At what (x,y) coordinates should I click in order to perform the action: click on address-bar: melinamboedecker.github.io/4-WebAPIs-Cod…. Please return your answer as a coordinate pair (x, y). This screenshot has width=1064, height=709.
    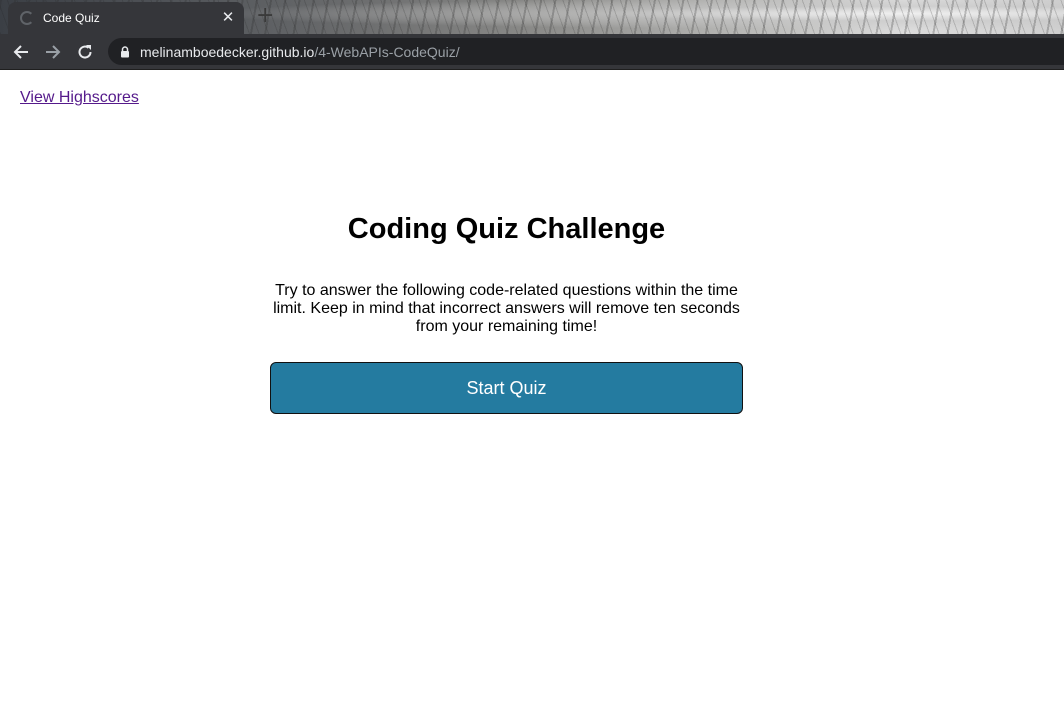
    Looking at the image, I should click on (586, 51).